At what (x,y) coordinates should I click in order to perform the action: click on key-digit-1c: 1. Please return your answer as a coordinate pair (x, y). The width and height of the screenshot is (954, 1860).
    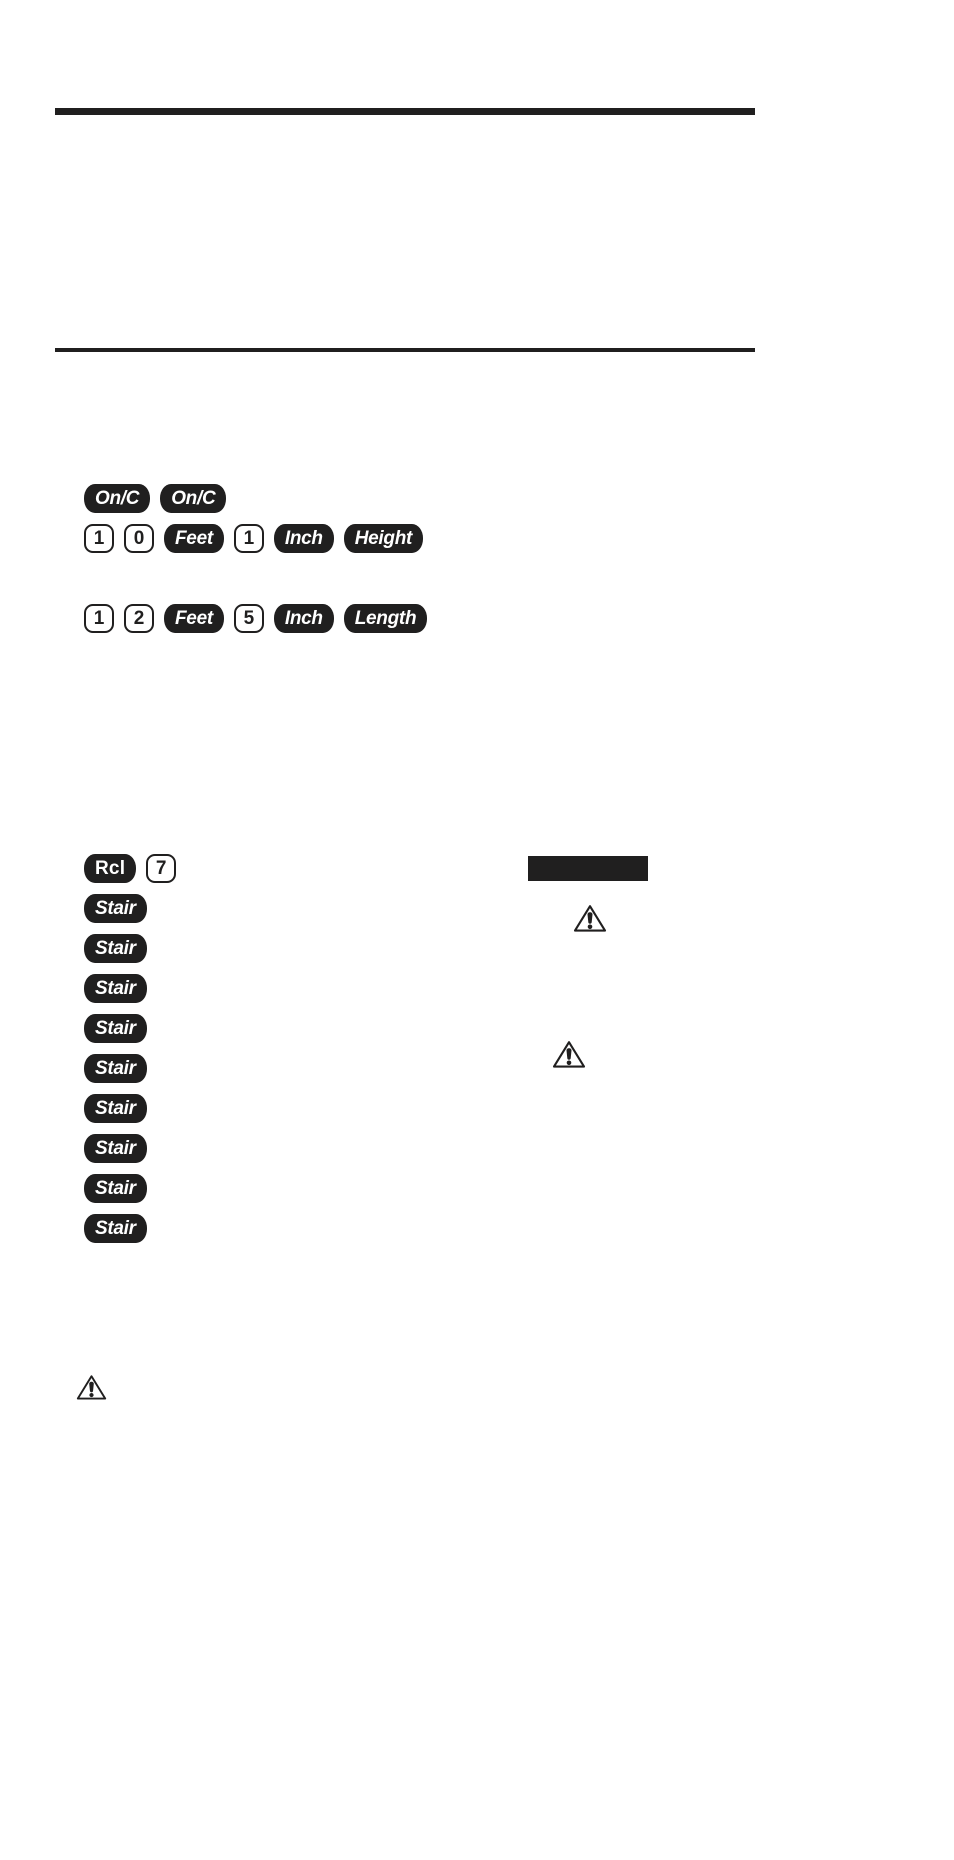
    Looking at the image, I should click on (99, 618).